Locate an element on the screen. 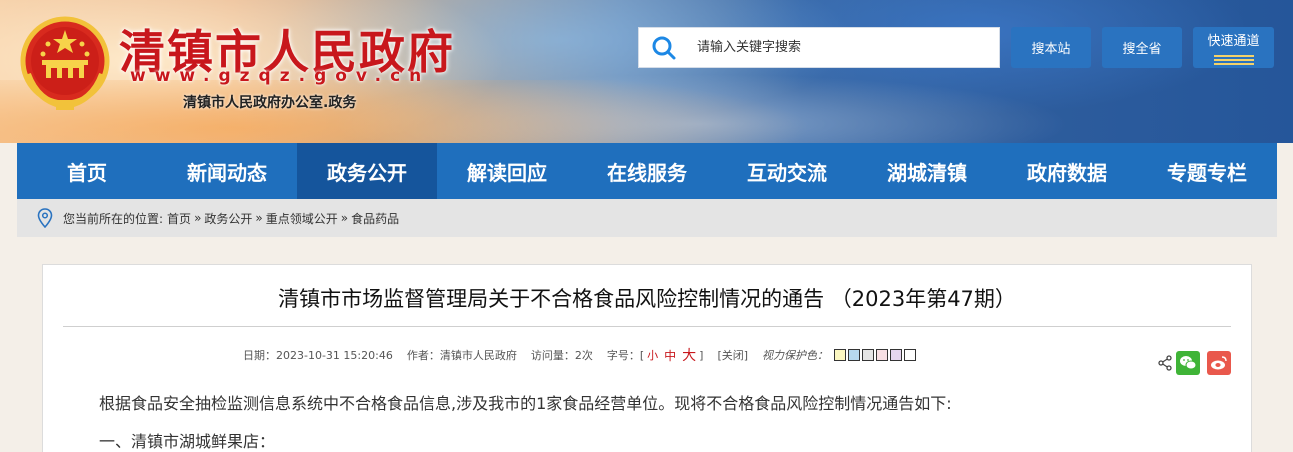 The image size is (1293, 452). font-large-button: 大 is located at coordinates (689, 355).